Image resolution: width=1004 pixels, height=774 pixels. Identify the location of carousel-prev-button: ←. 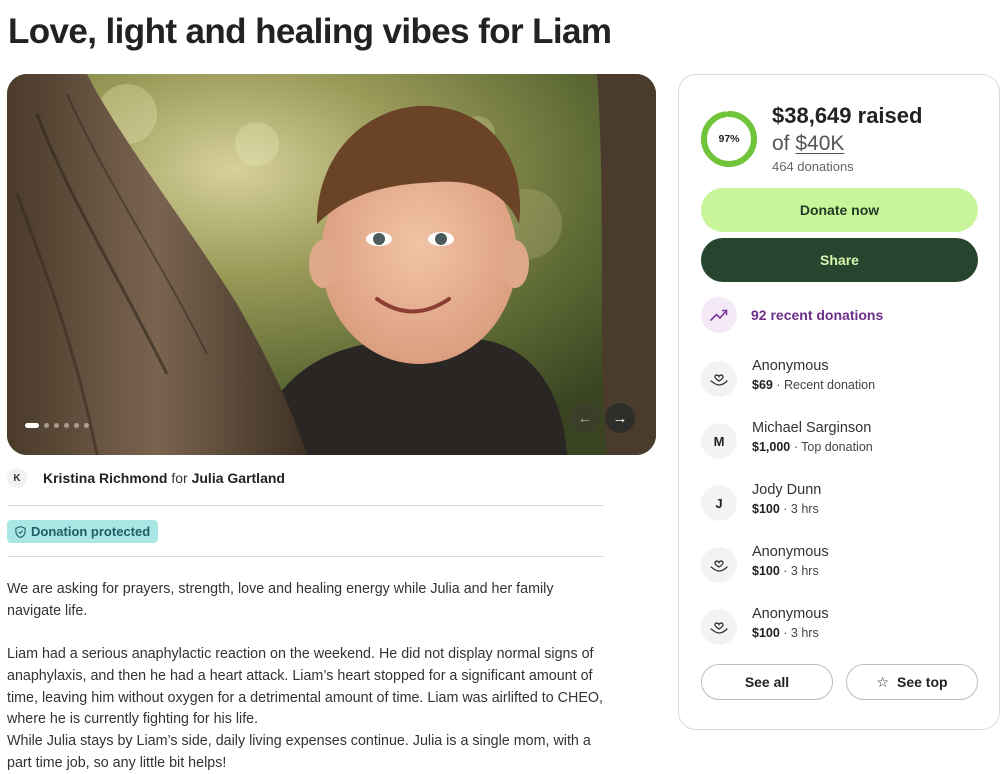
(585, 418).